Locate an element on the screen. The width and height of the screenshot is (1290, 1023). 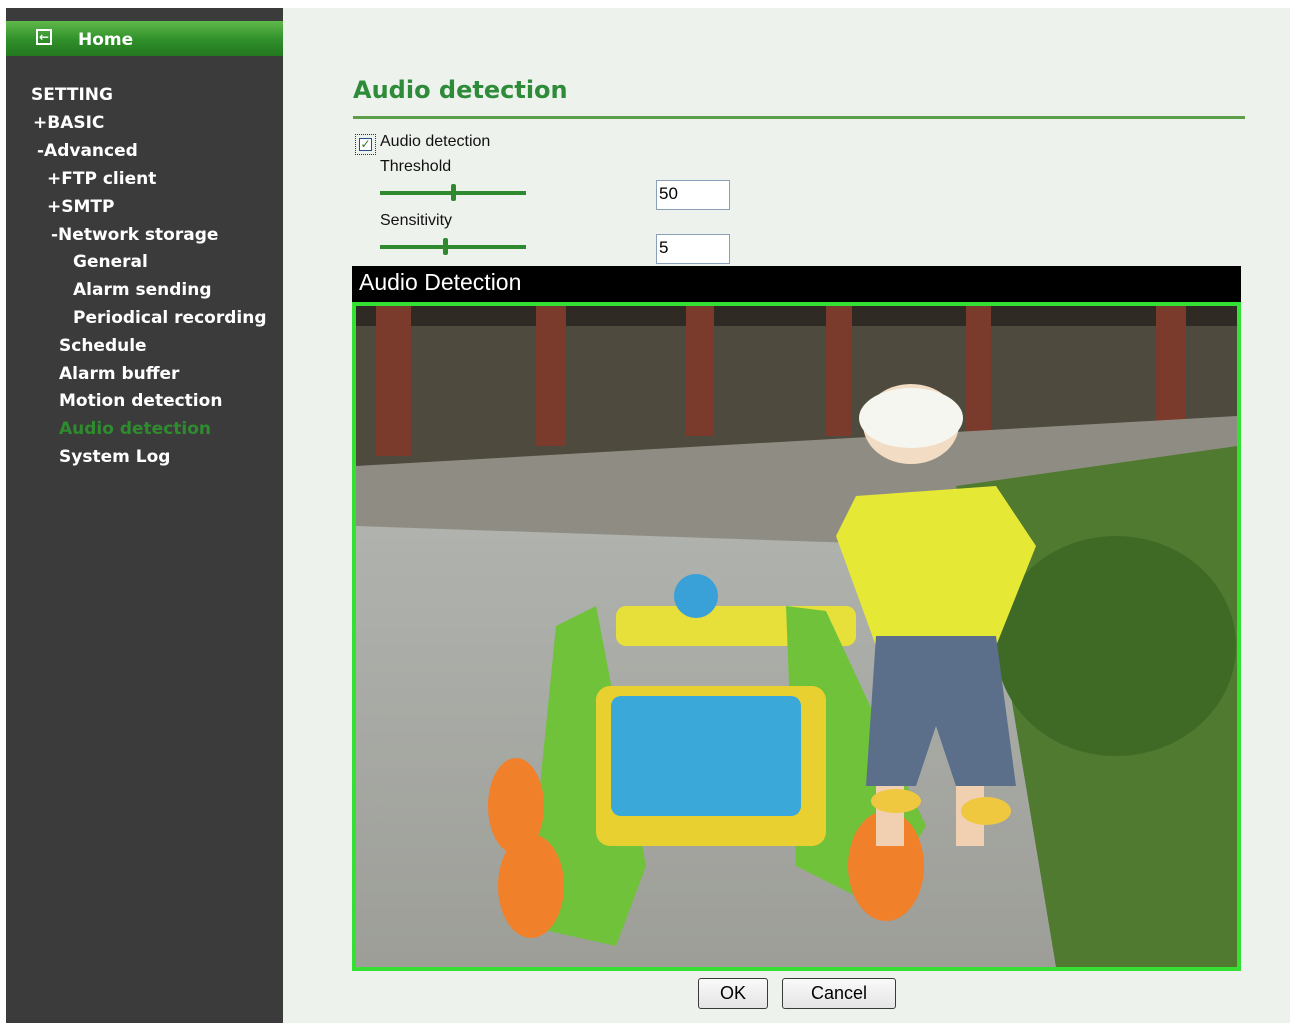
nav-item-periodical-recording: Periodical recording is located at coordinates (170, 318).